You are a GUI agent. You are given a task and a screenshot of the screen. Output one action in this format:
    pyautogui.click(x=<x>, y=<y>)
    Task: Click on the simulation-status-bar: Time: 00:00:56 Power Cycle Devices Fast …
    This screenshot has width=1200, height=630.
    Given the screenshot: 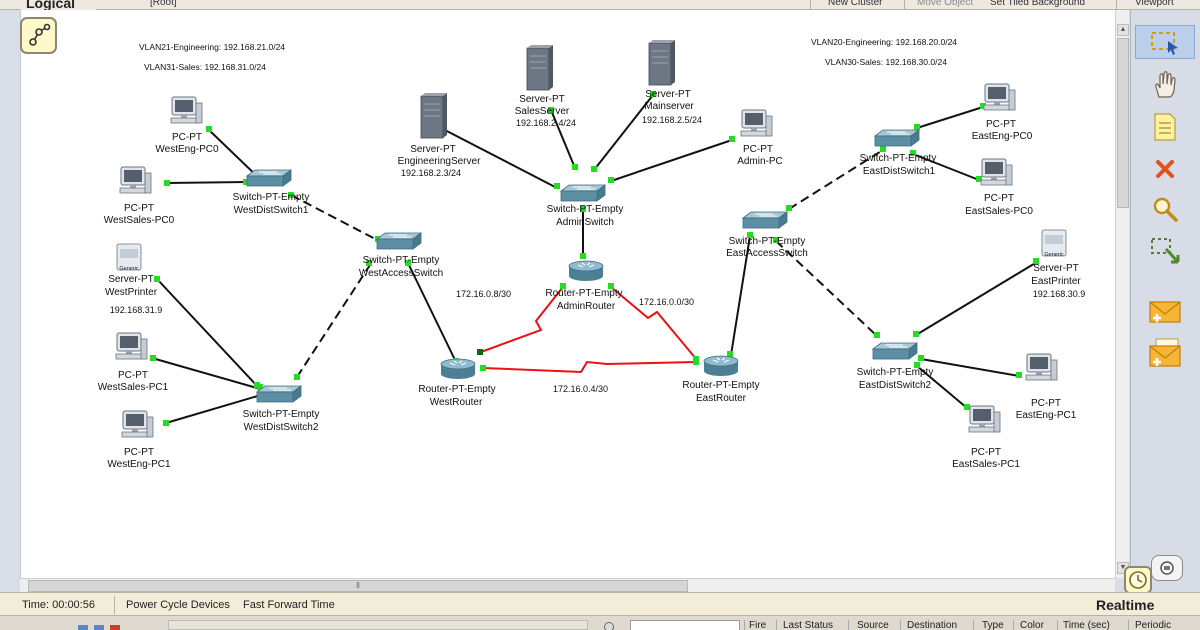 What is the action you would take?
    pyautogui.click(x=600, y=604)
    